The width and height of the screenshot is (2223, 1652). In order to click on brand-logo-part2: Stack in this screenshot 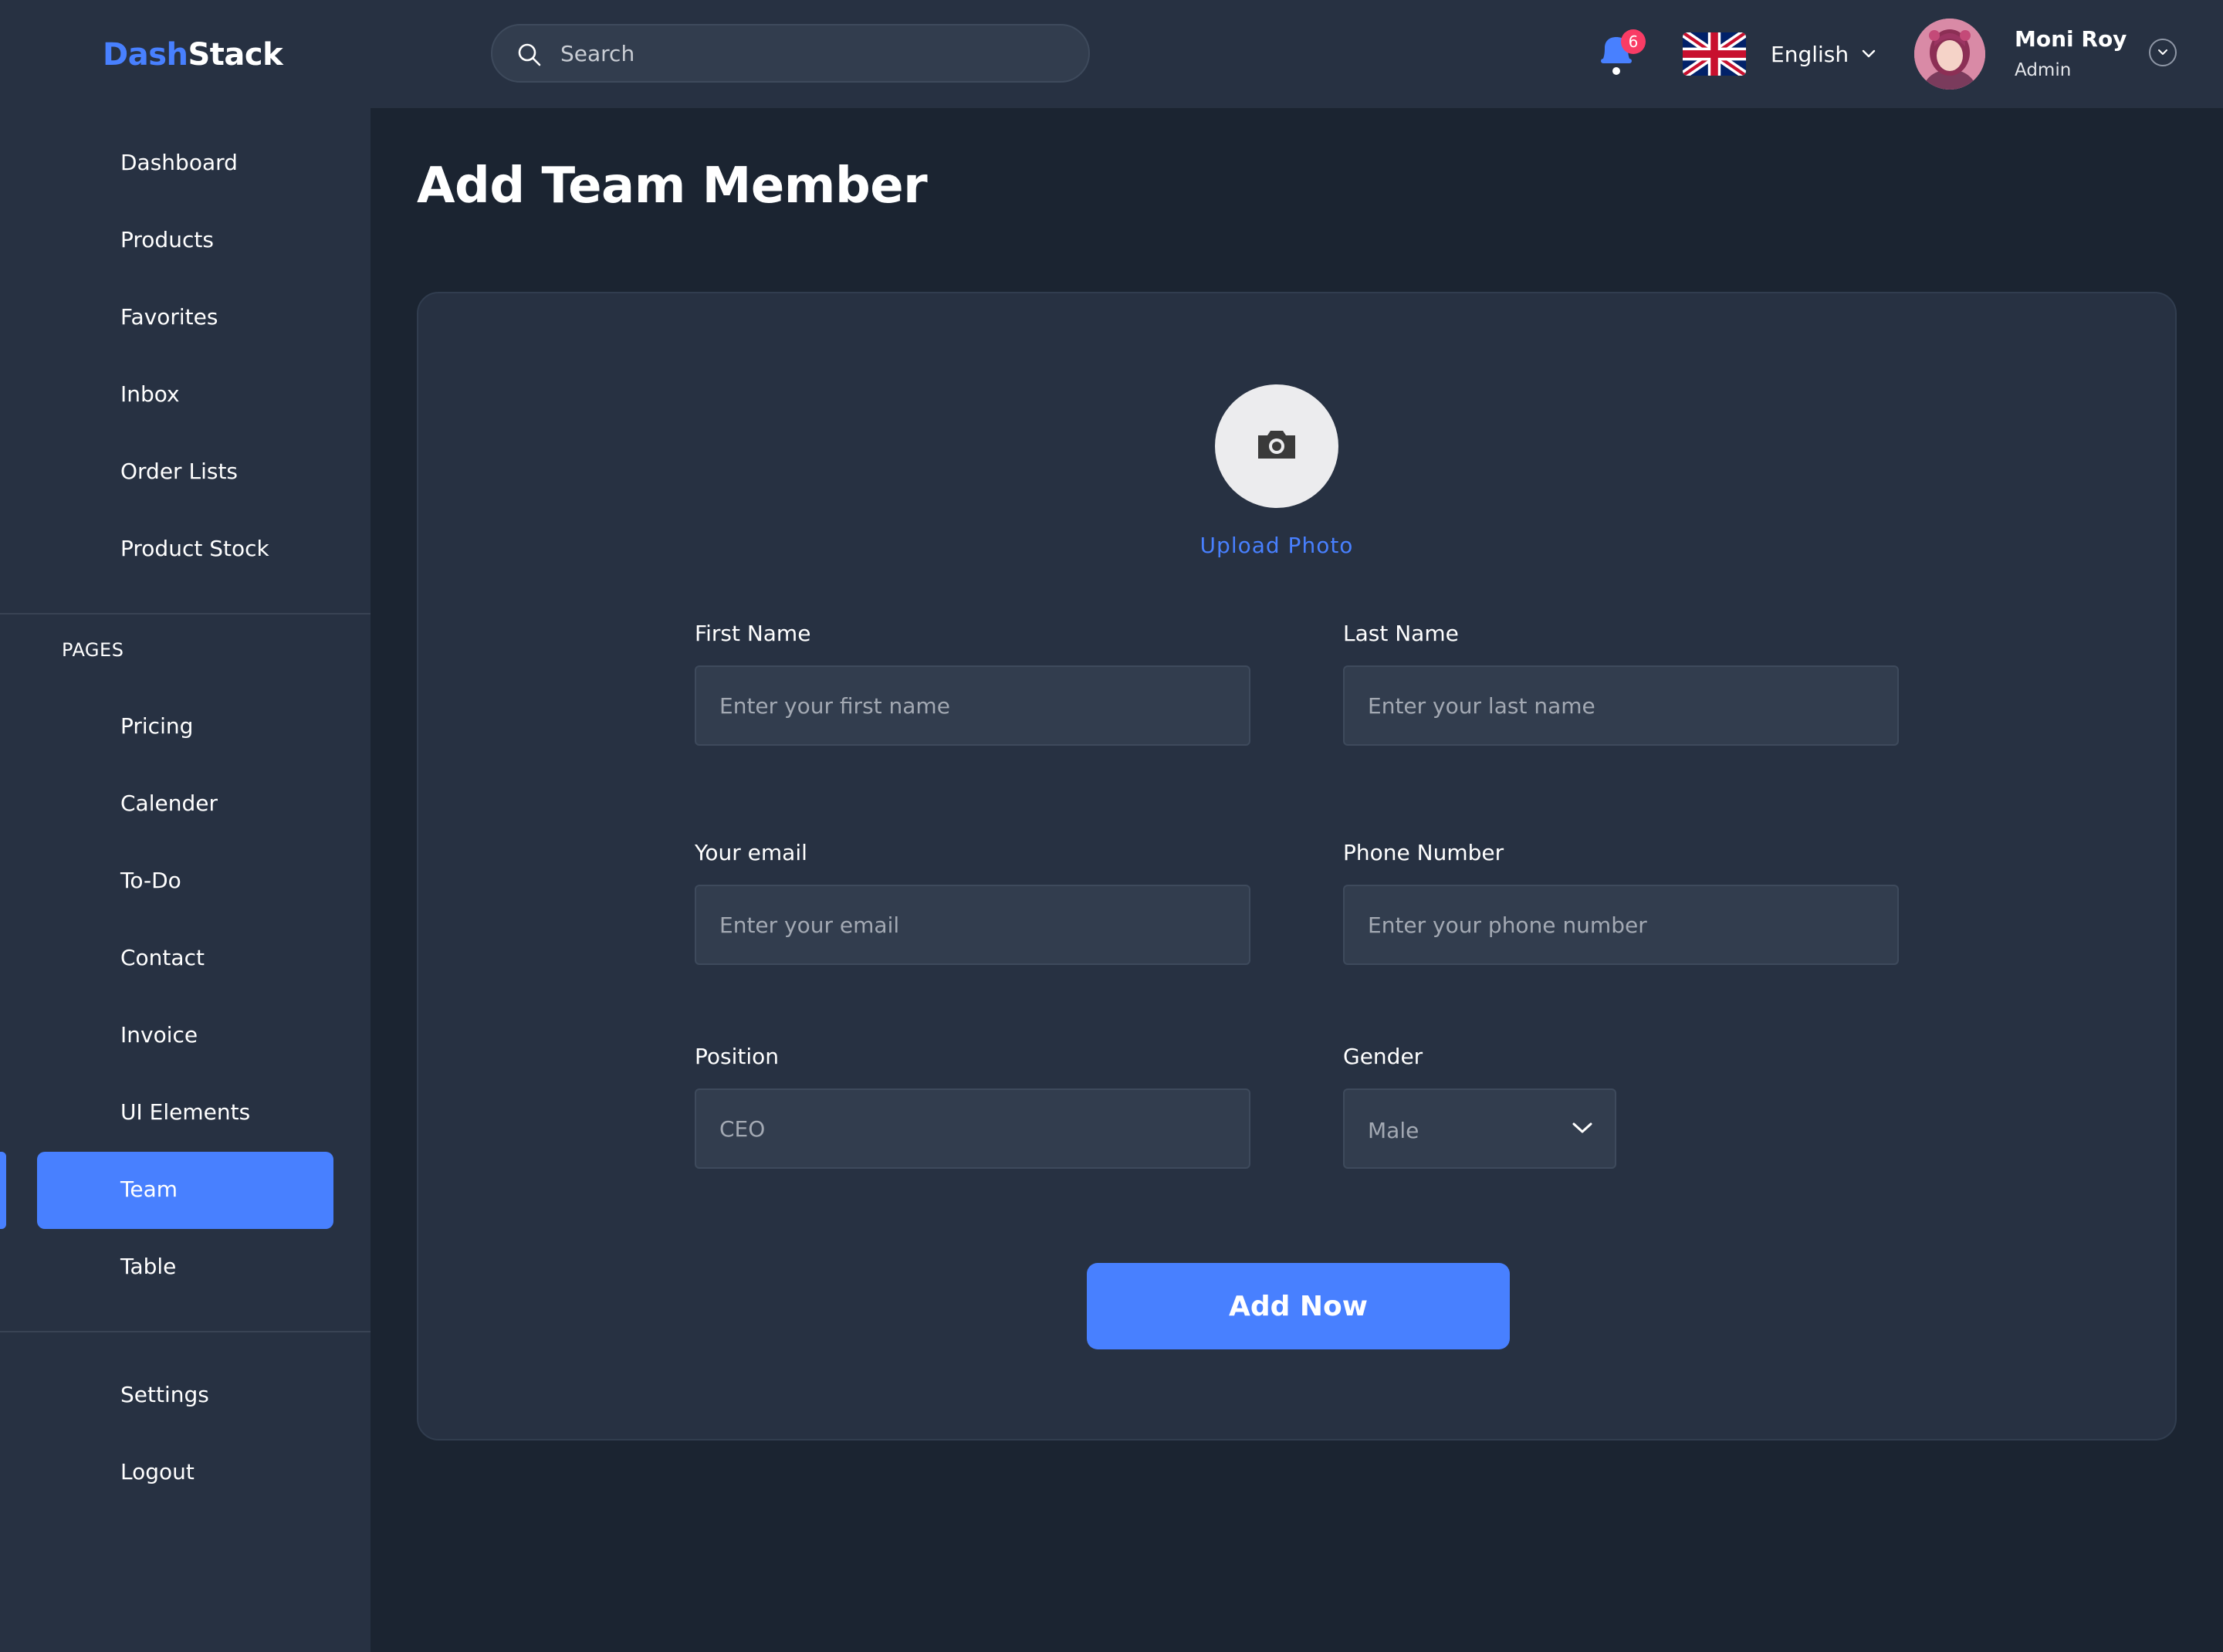, I will do `click(235, 55)`.